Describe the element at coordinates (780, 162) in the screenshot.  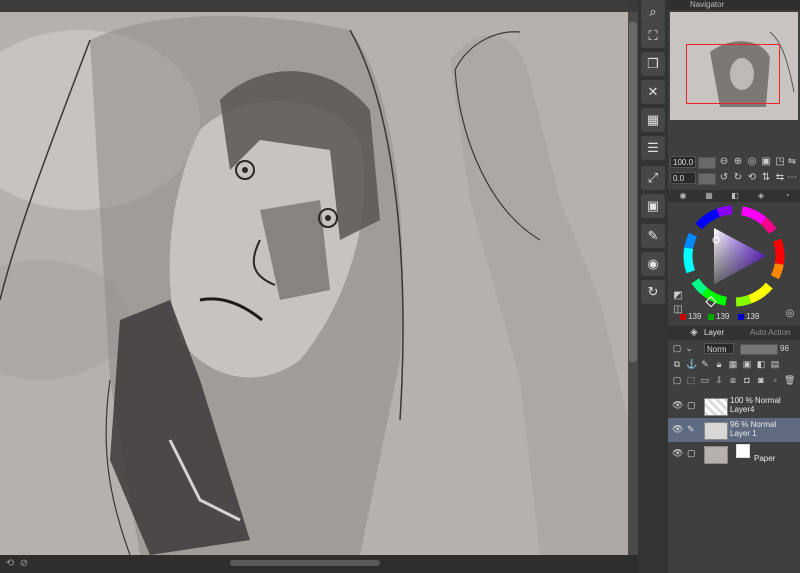
I see `fill-icon: ◳` at that location.